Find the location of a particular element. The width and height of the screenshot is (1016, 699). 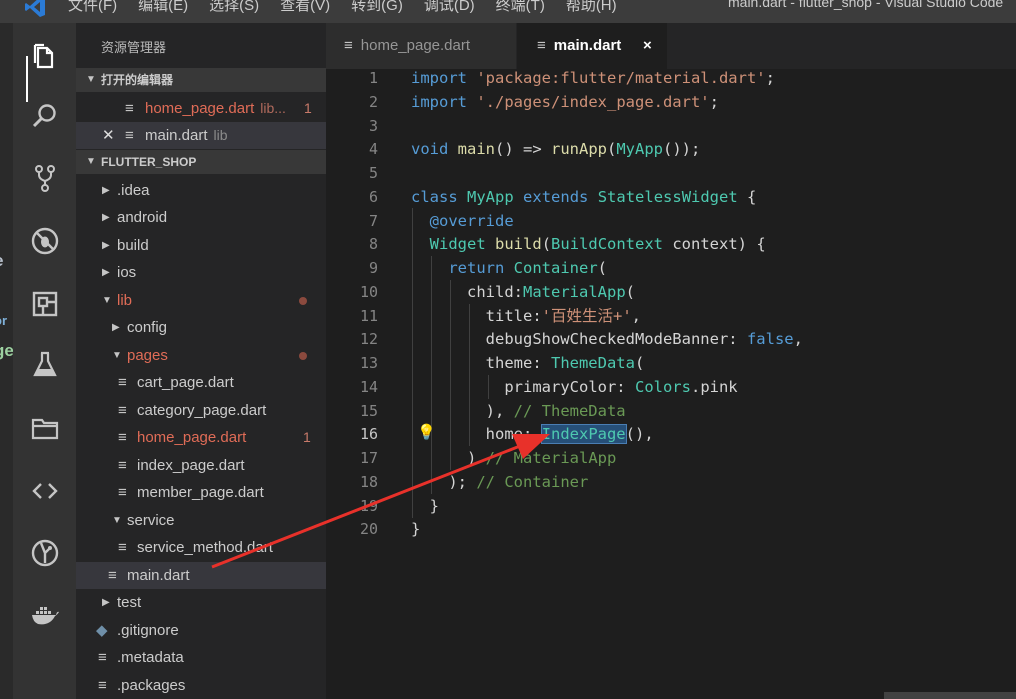

code-line-17: ) // MaterialApp is located at coordinates (542, 458).